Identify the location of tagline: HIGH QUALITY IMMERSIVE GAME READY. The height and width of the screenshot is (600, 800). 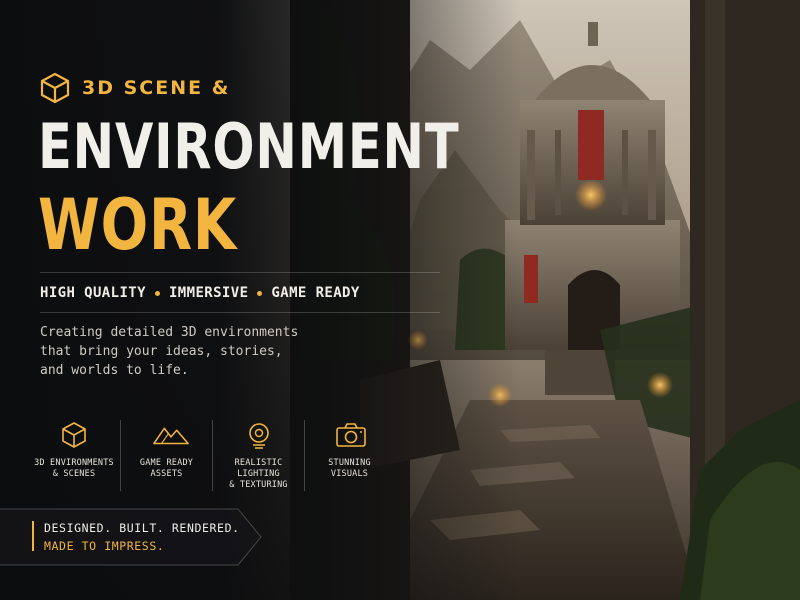
(200, 293).